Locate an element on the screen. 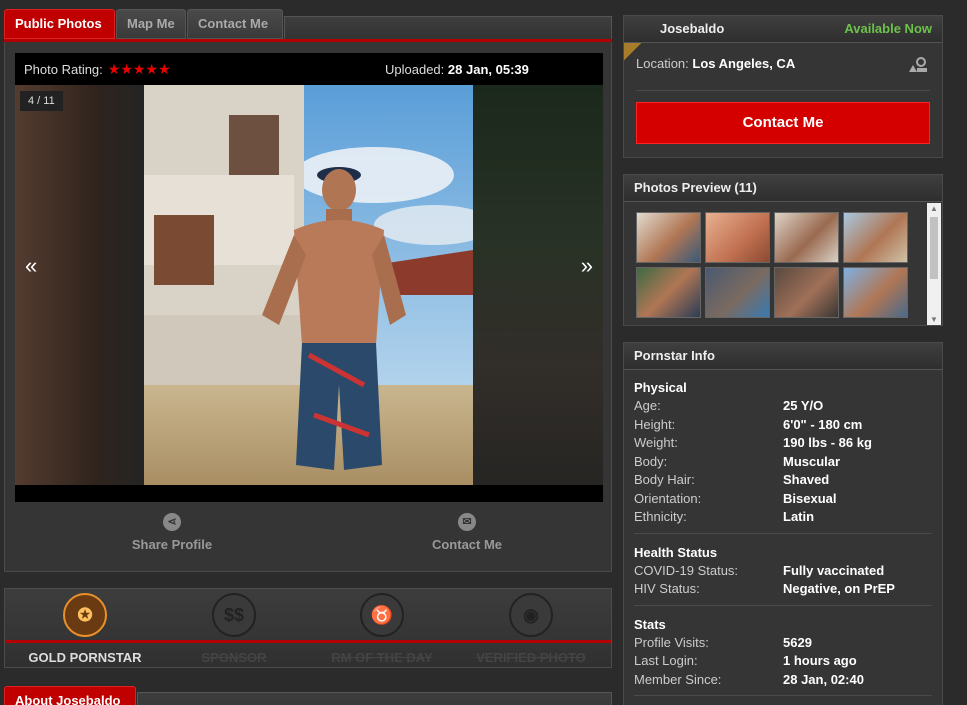 The width and height of the screenshot is (967, 705). info-key: COVID-19 Status: is located at coordinates (686, 570).